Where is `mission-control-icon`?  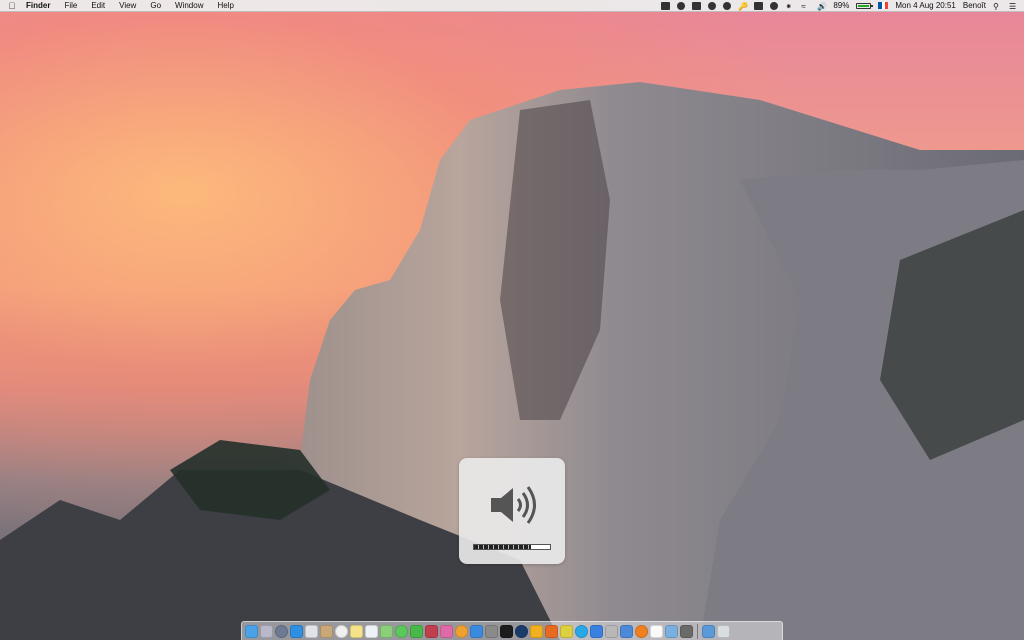
mission-control-icon is located at coordinates (281, 631).